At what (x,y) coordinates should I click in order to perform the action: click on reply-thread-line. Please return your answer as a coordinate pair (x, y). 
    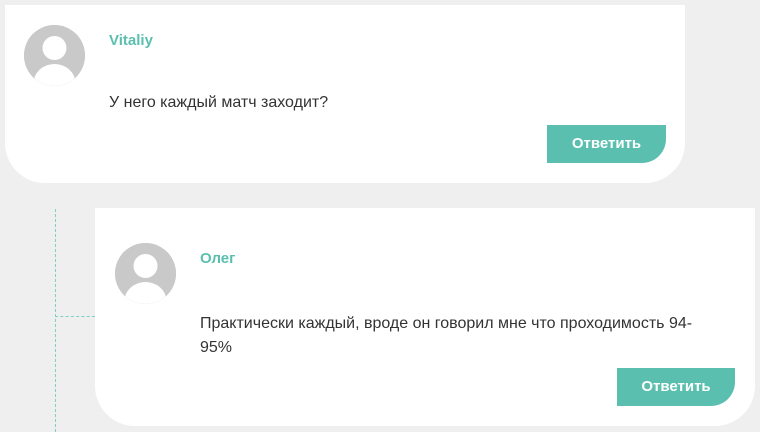
    Looking at the image, I should click on (55, 320).